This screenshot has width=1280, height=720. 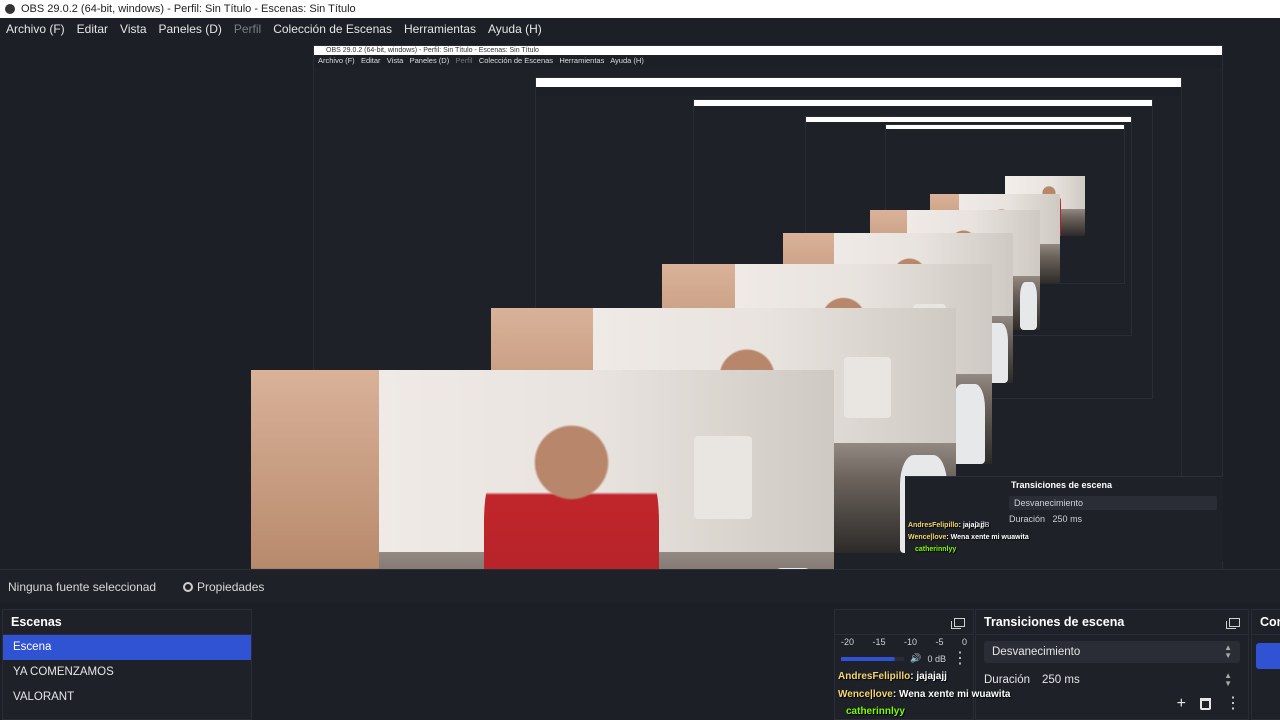 I want to click on add-icon: +, so click(x=1181, y=704).